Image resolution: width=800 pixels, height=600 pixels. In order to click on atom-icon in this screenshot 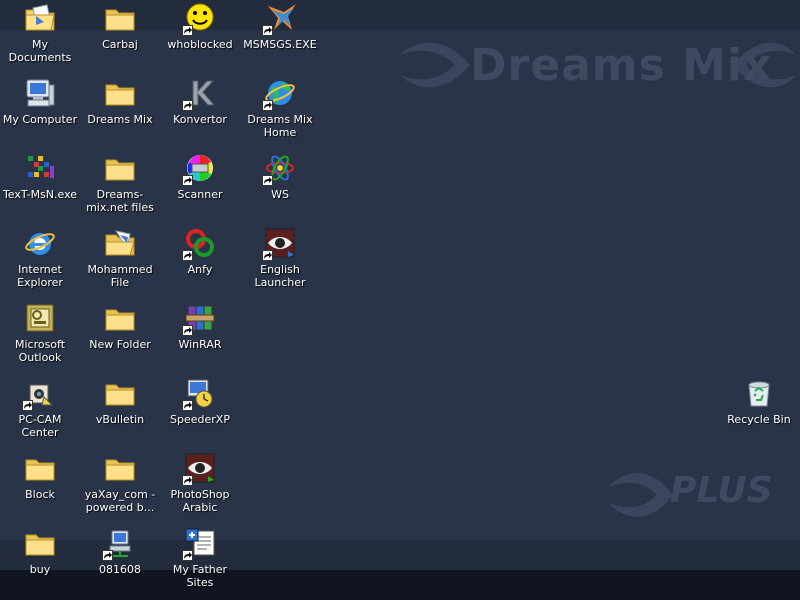, I will do `click(279, 169)`.